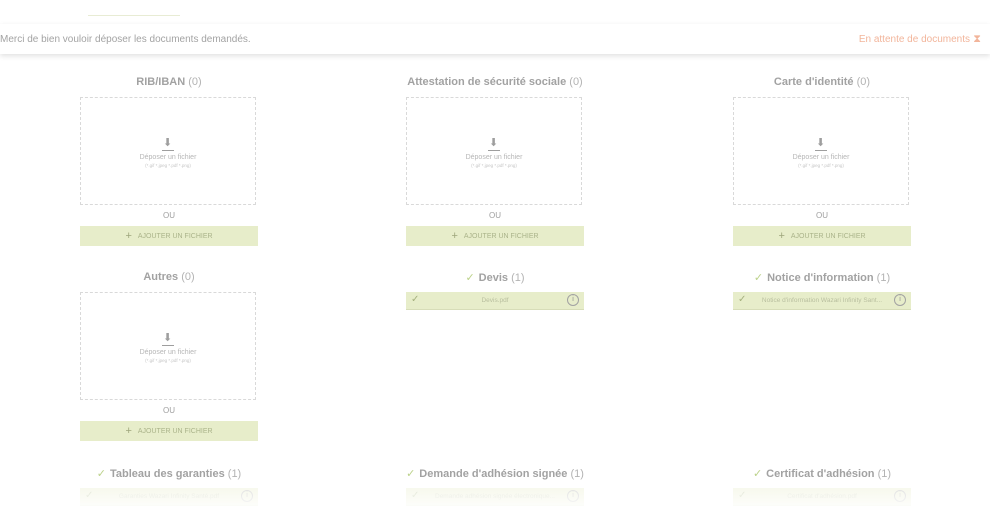 The image size is (990, 507). I want to click on file-name: Garanties Wazari Infinity Santé.pdf, so click(169, 496).